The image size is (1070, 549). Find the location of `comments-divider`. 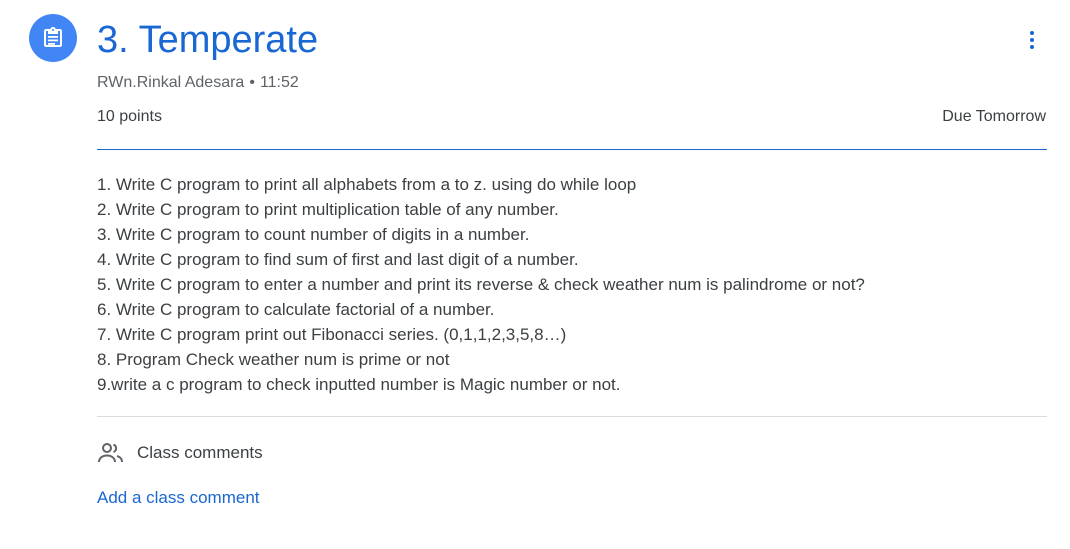

comments-divider is located at coordinates (572, 416).